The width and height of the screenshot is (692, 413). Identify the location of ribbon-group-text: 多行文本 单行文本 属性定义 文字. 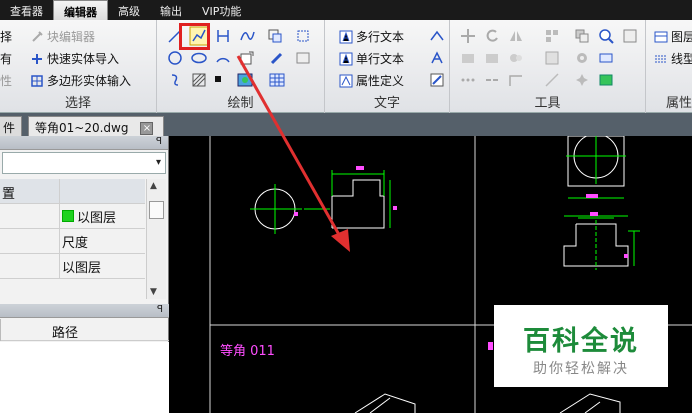
(387, 66).